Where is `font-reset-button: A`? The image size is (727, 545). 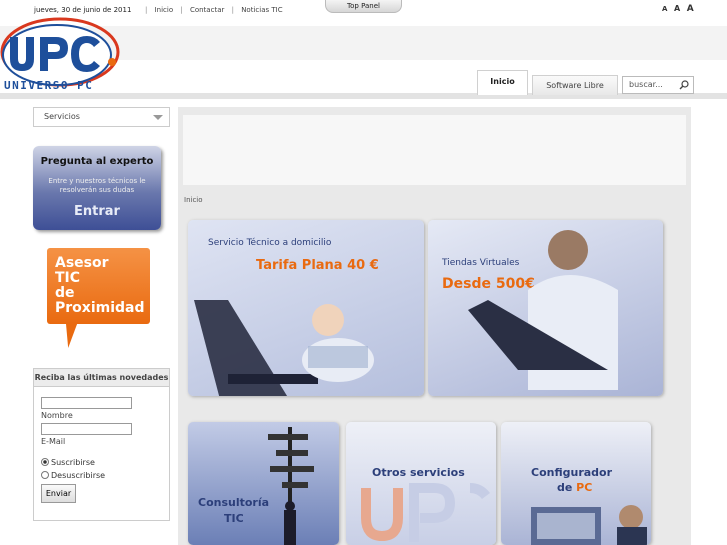 font-reset-button: A is located at coordinates (677, 8).